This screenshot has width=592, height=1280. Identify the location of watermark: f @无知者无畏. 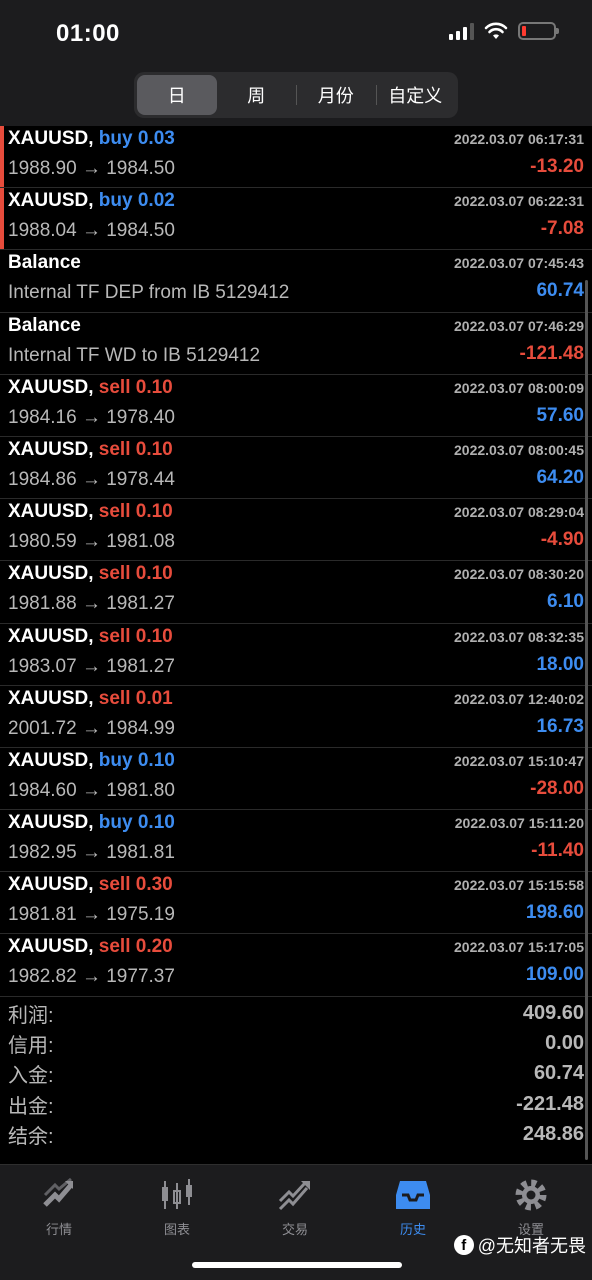
(519, 1245).